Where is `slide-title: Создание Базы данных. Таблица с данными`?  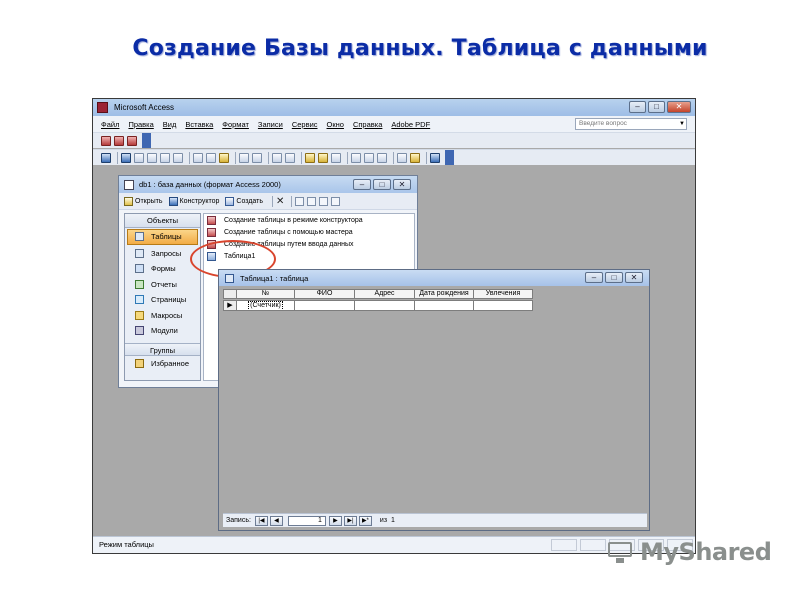
slide-title: Создание Базы данных. Таблица с данными is located at coordinates (420, 48).